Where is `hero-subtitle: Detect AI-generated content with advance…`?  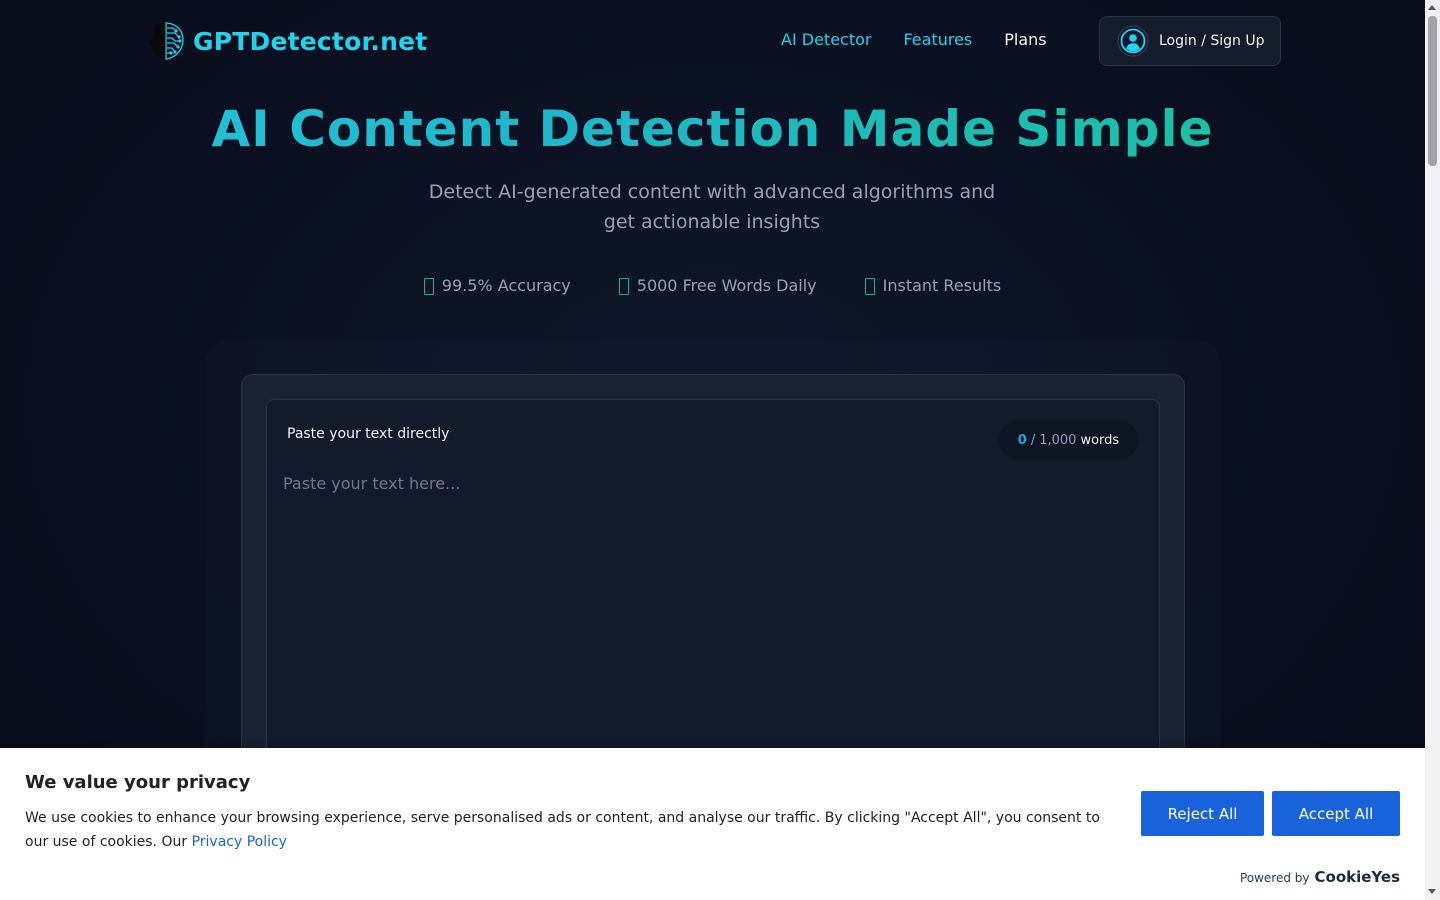
hero-subtitle: Detect AI-generated content with advance… is located at coordinates (712, 207).